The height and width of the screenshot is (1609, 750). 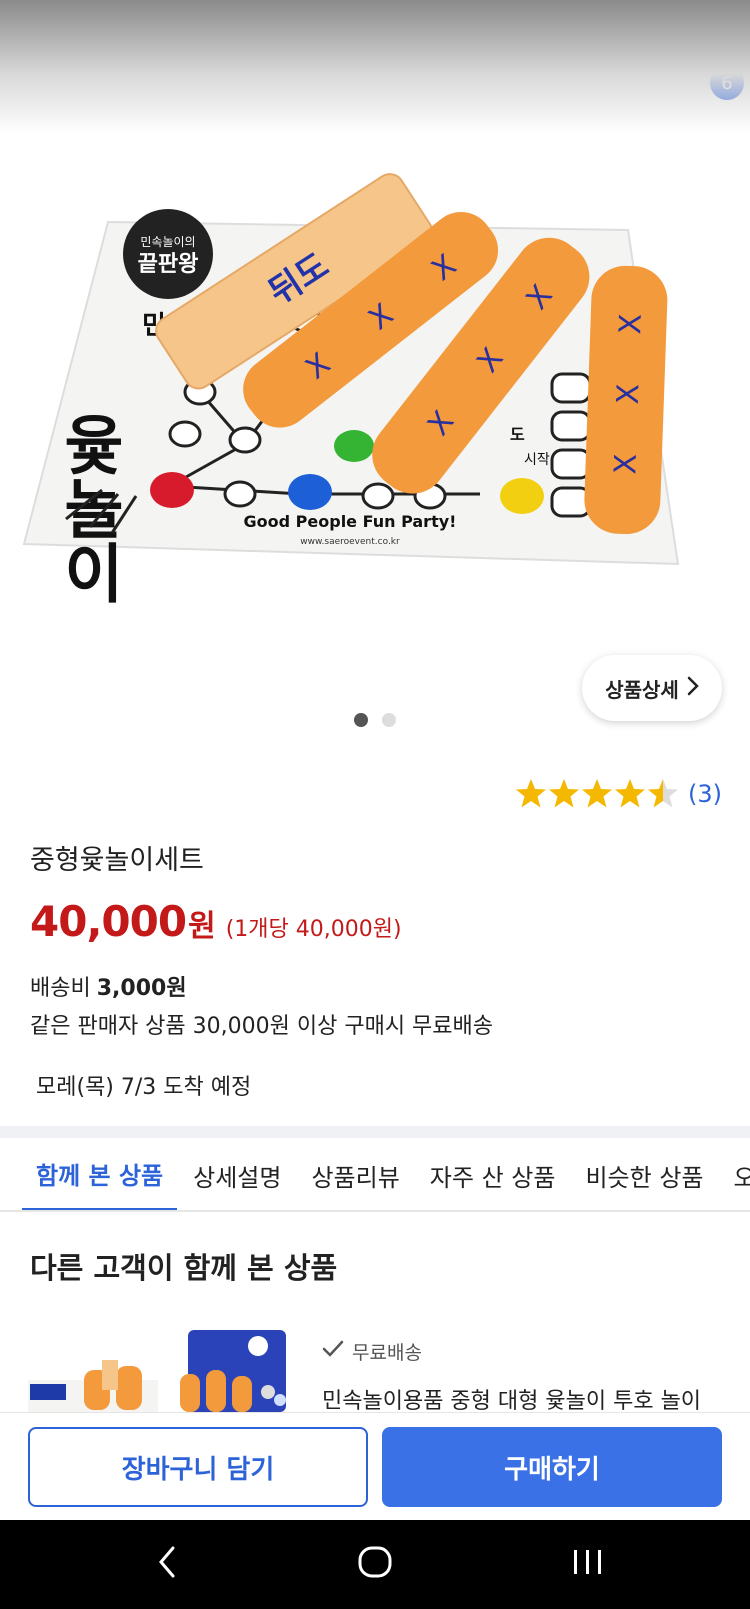 I want to click on shipping-fee: 3,000원, so click(x=141, y=988).